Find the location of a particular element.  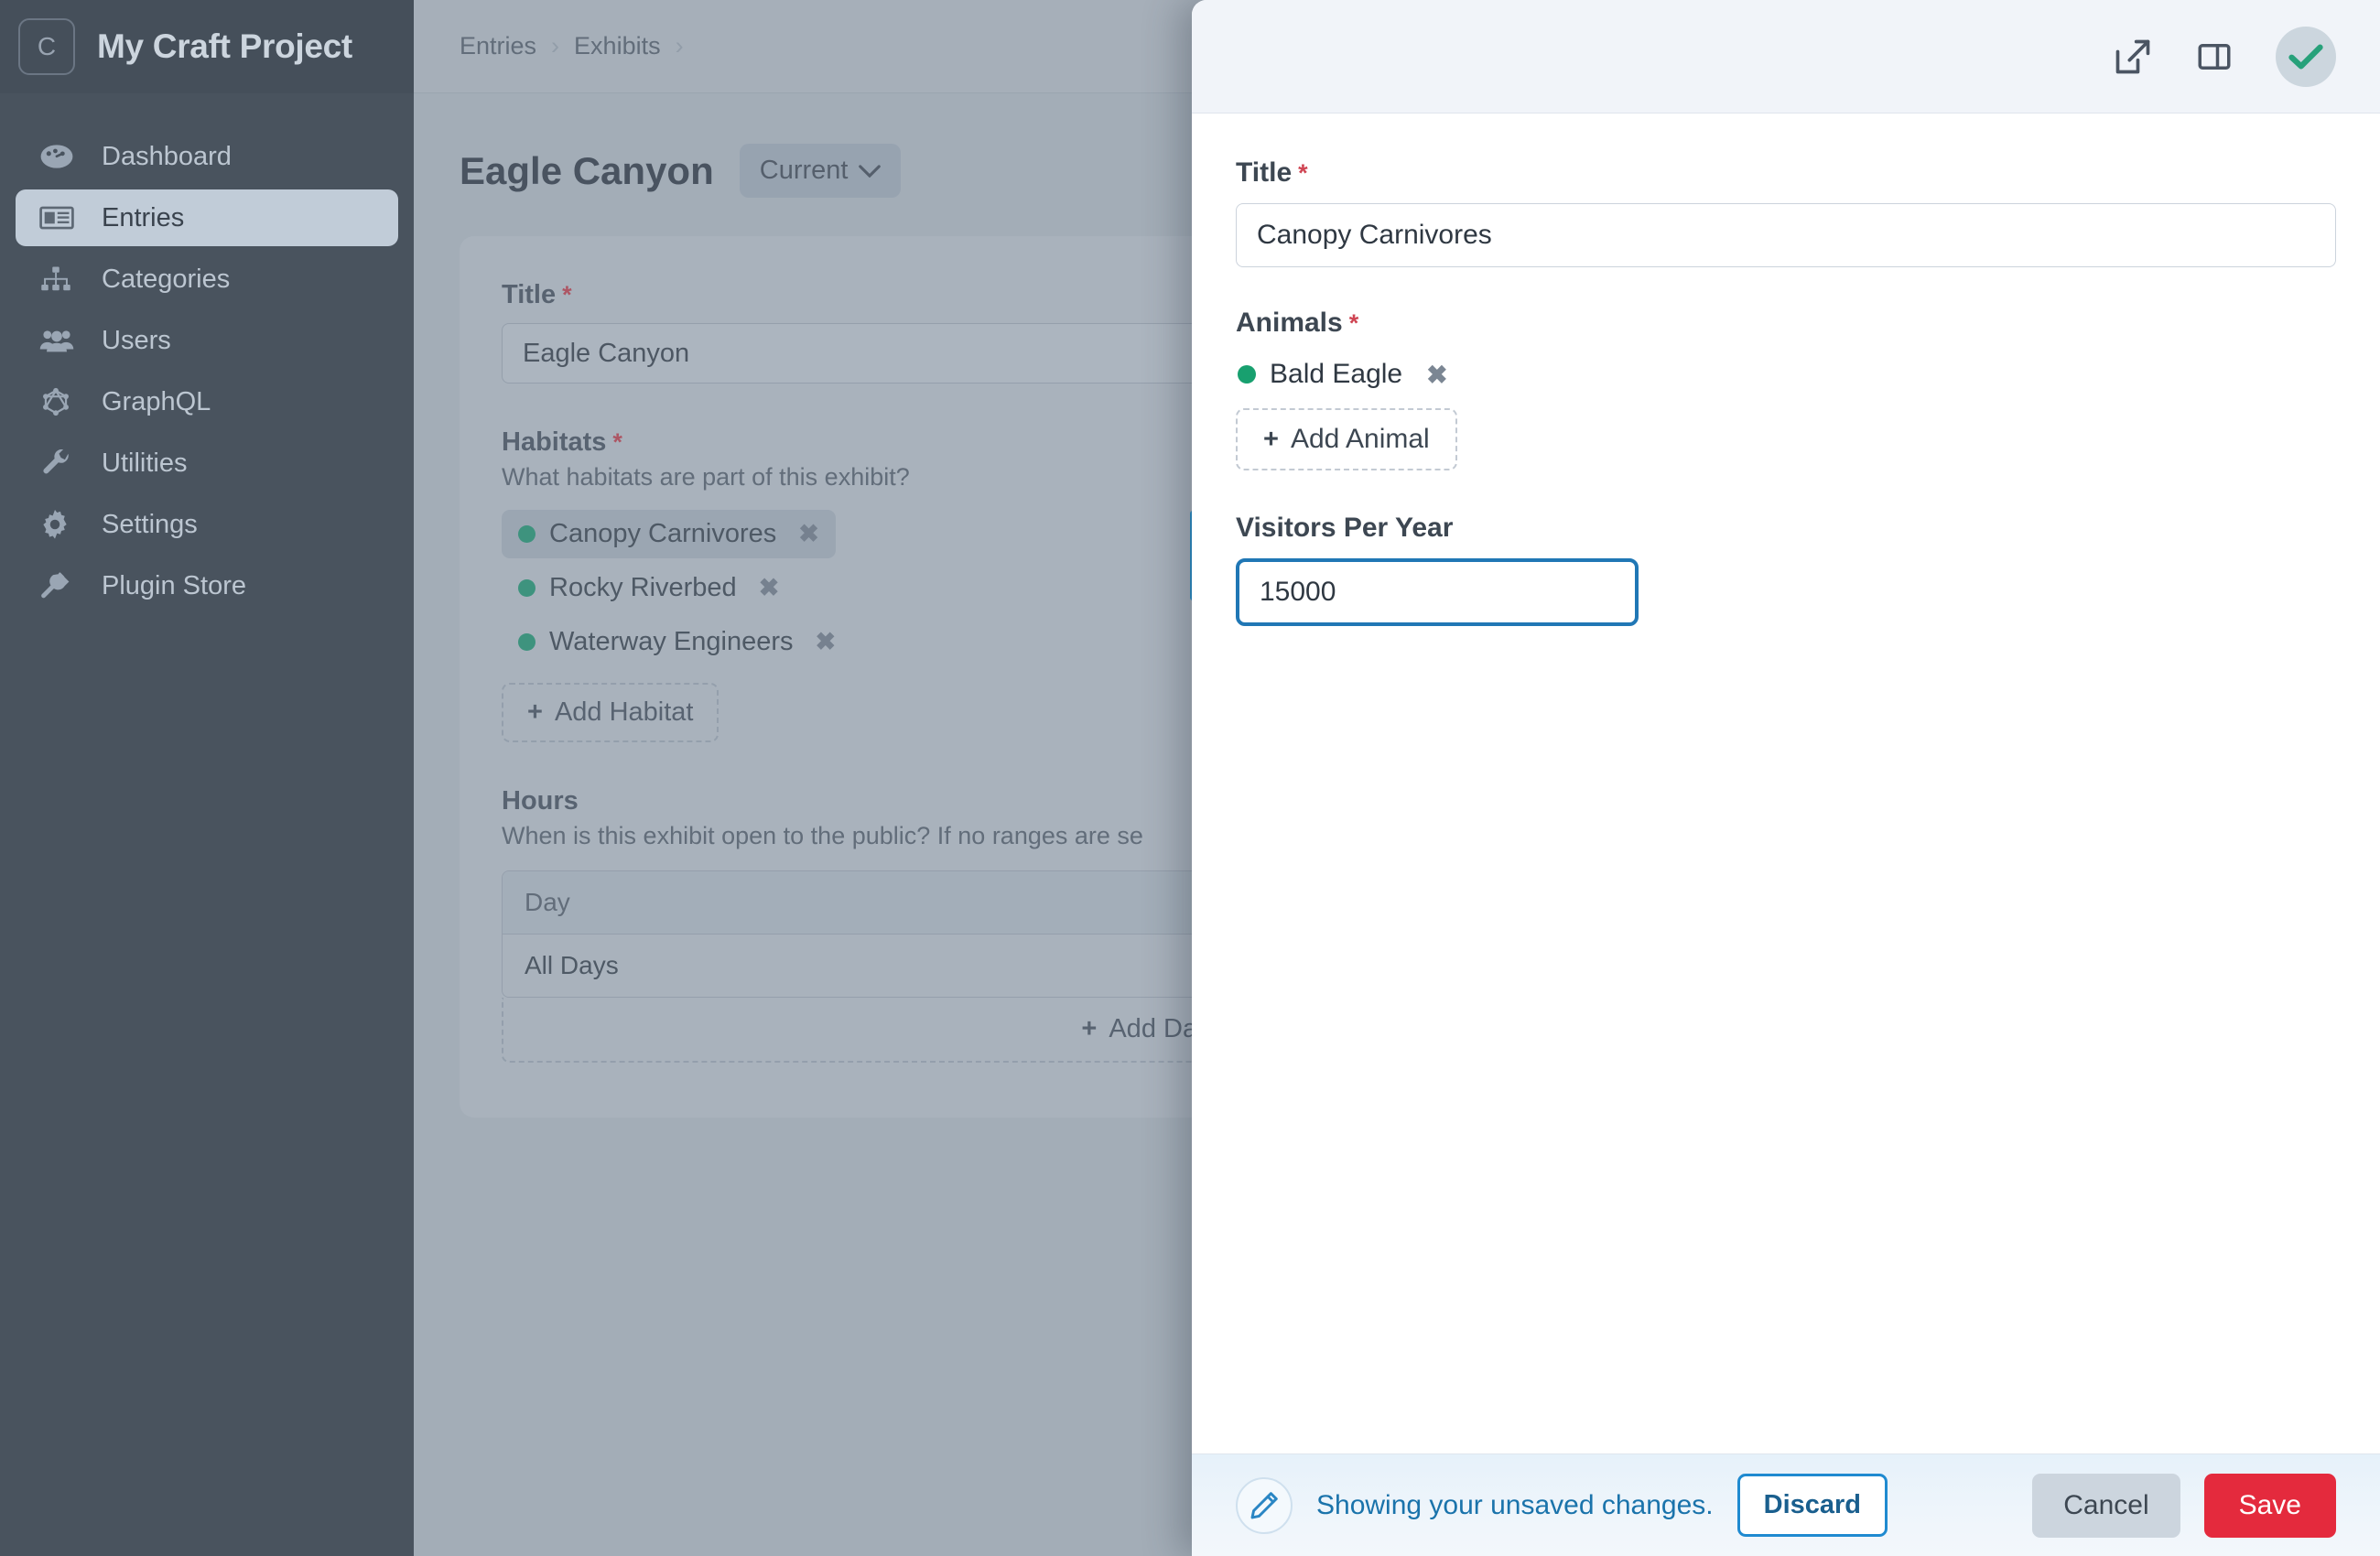

add-animal-button: + Add Animal is located at coordinates (1346, 439).